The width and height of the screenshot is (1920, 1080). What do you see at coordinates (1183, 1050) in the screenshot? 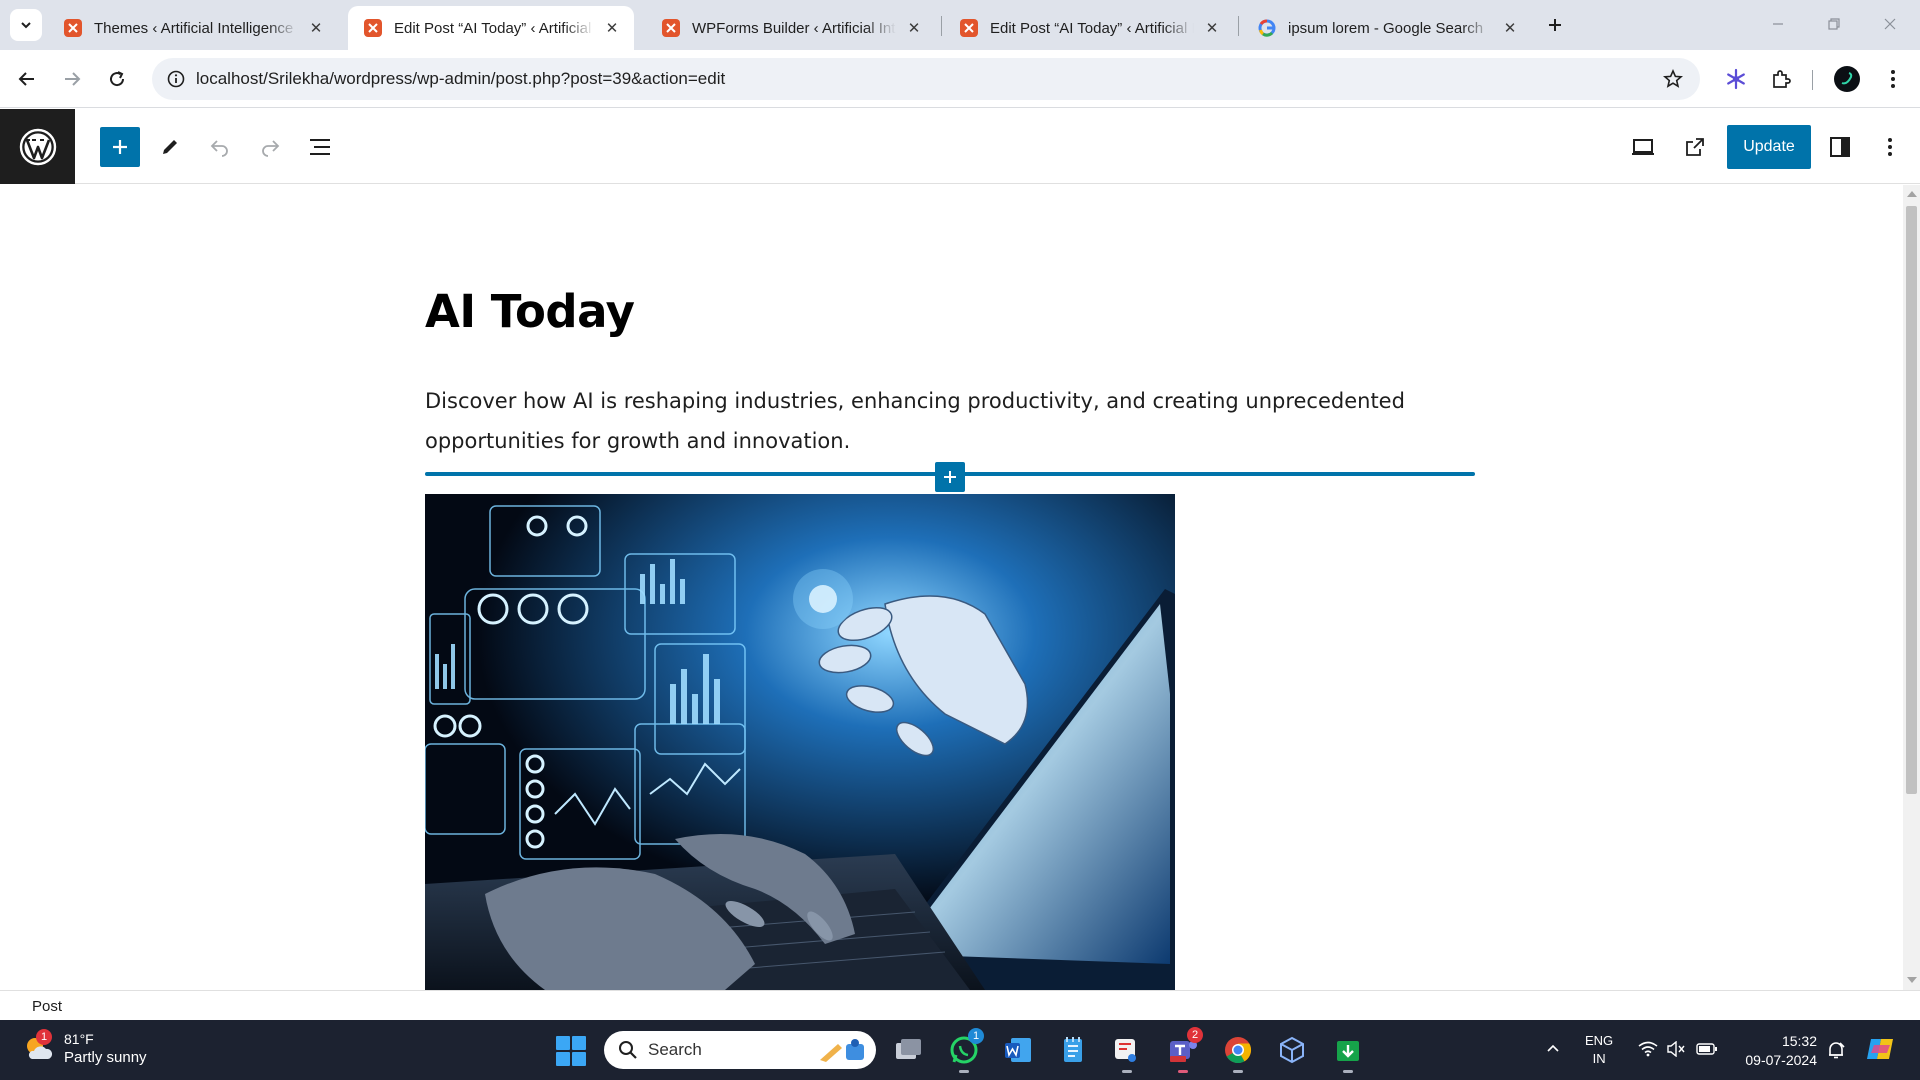
I see `teams-icon: 2` at bounding box center [1183, 1050].